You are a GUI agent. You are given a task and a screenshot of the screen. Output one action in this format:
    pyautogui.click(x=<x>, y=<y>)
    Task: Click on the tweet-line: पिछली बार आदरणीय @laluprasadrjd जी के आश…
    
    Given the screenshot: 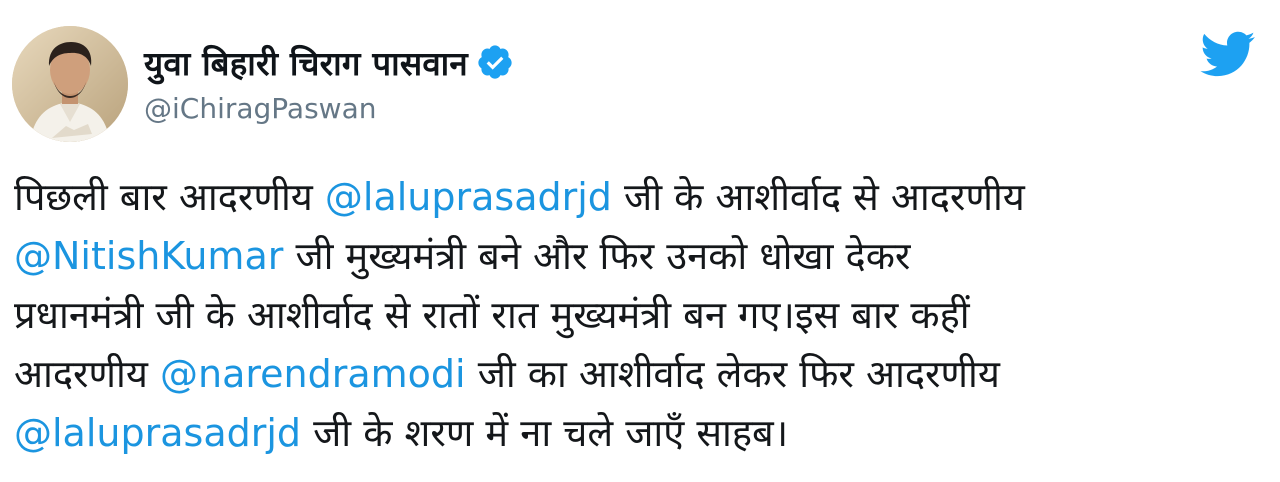 What is the action you would take?
    pyautogui.click(x=640, y=197)
    